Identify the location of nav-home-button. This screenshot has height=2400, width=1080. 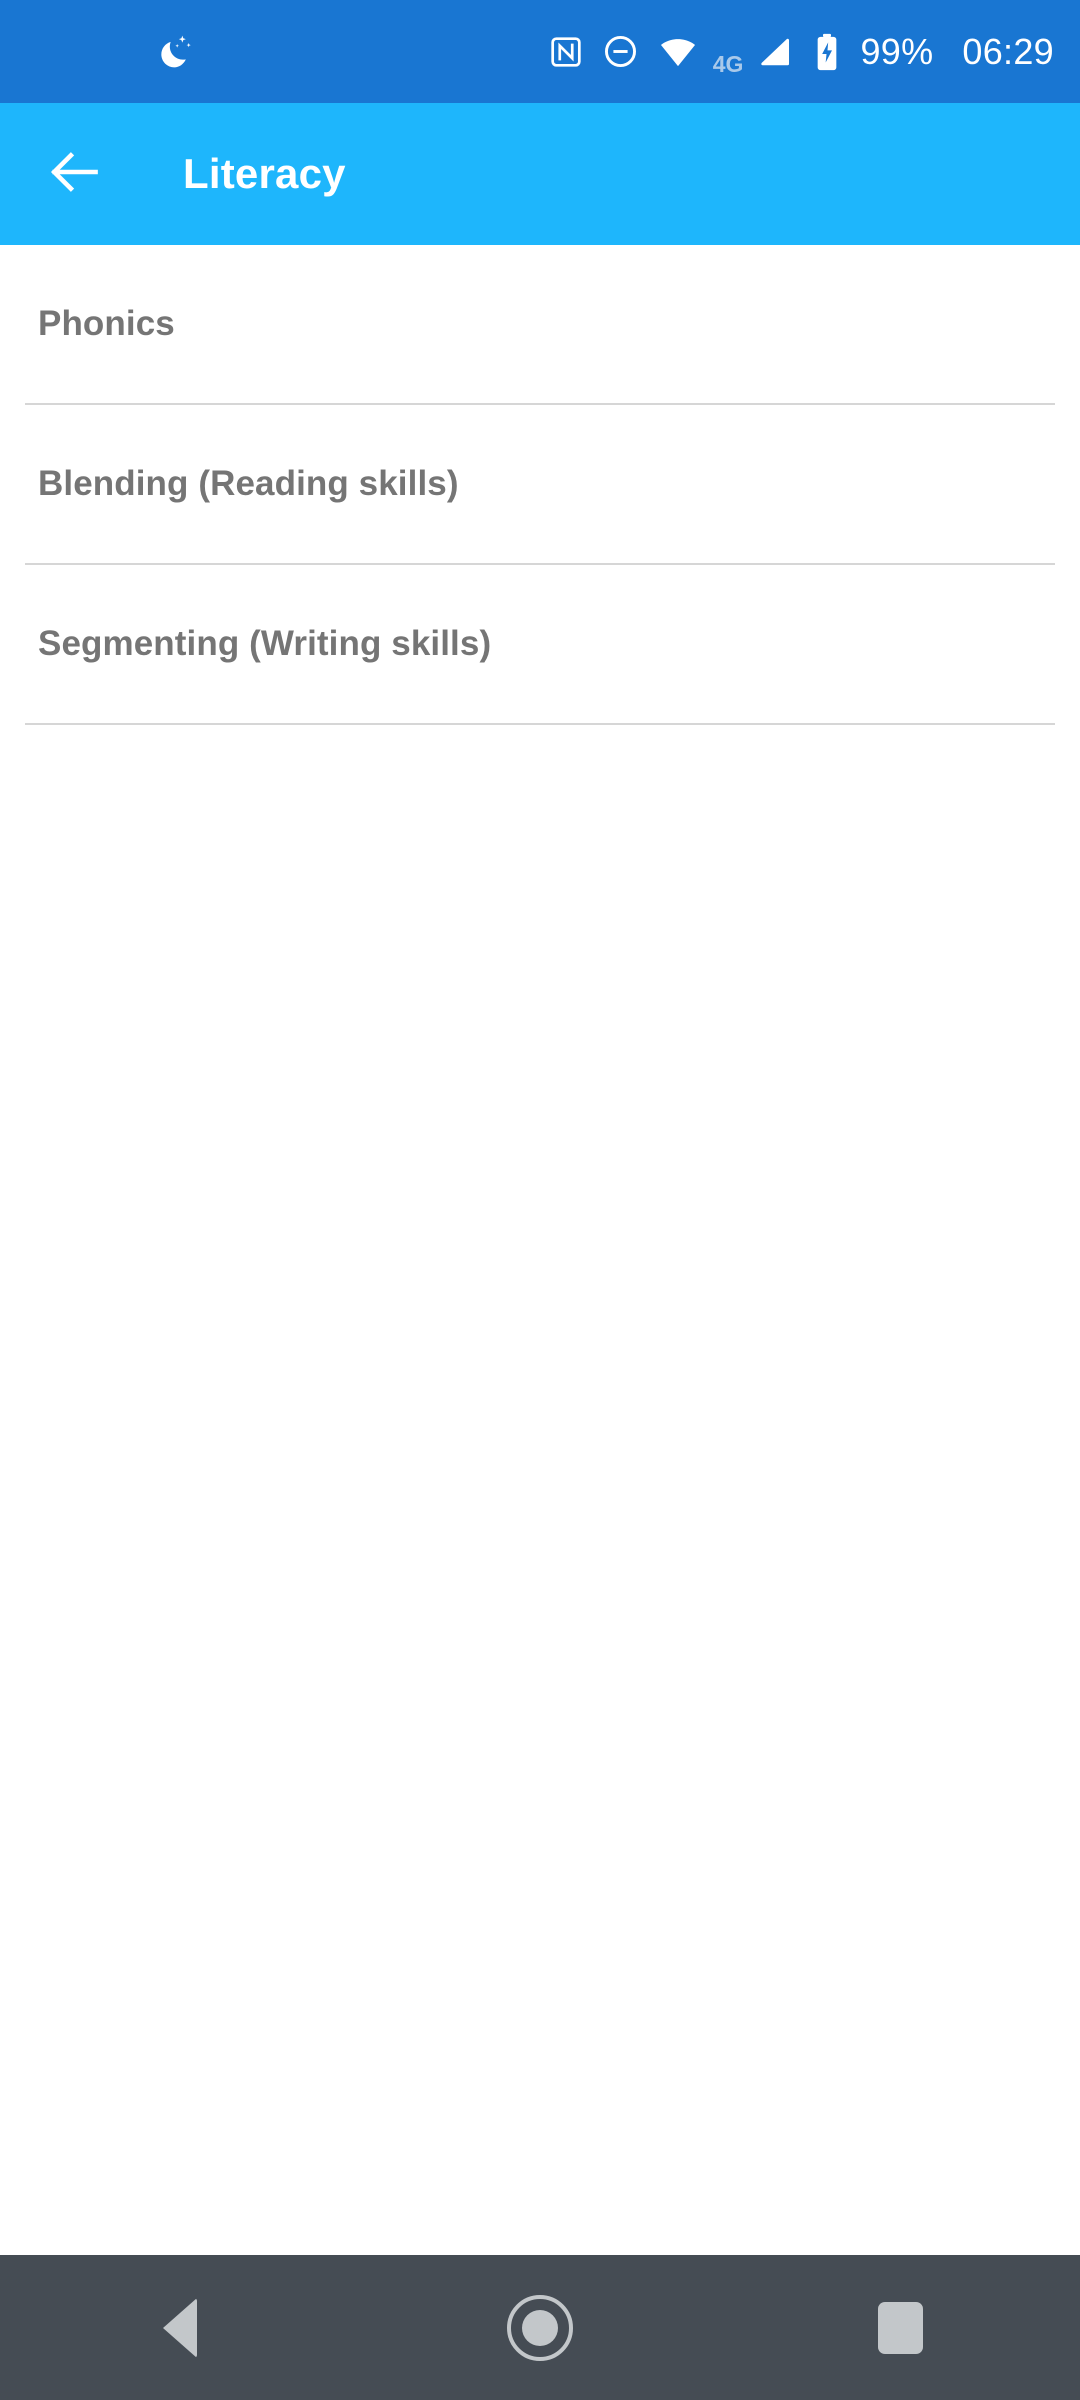
(540, 2327).